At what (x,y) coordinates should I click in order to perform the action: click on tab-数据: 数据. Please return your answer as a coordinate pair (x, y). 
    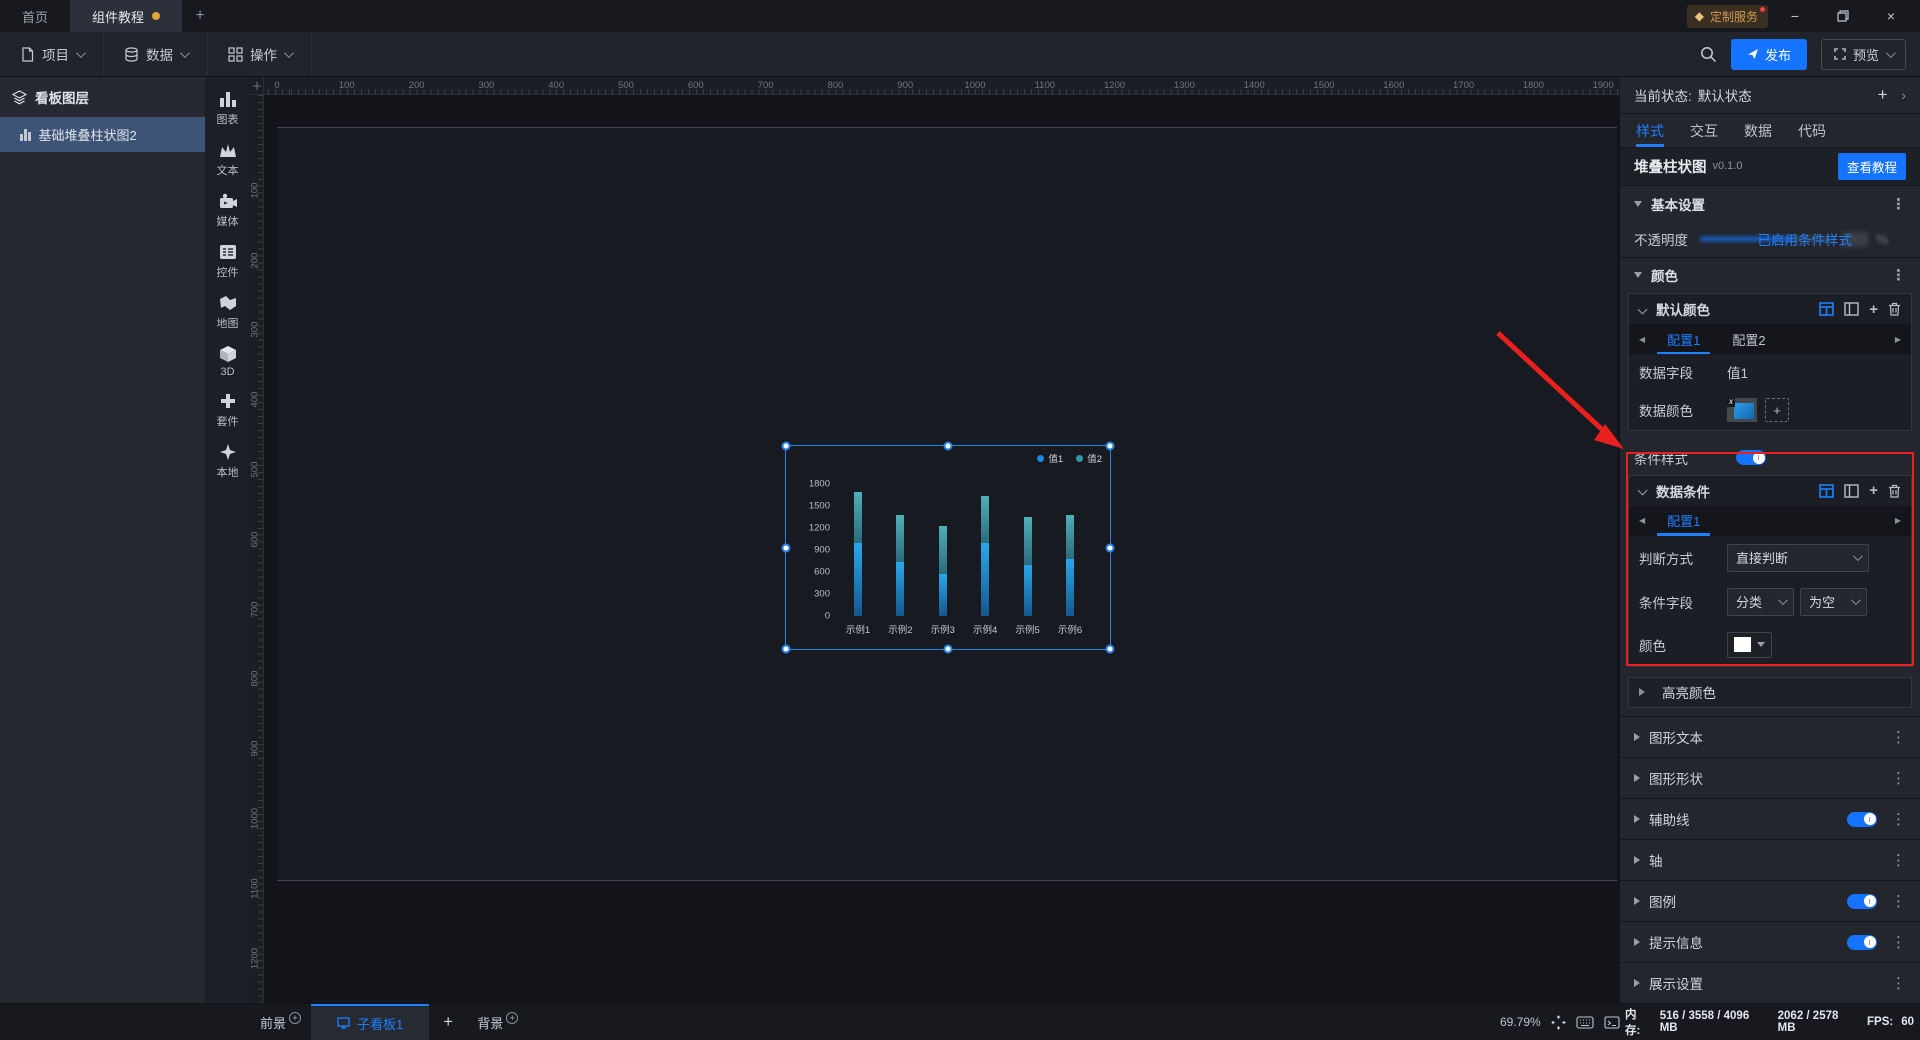
    Looking at the image, I should click on (1758, 130).